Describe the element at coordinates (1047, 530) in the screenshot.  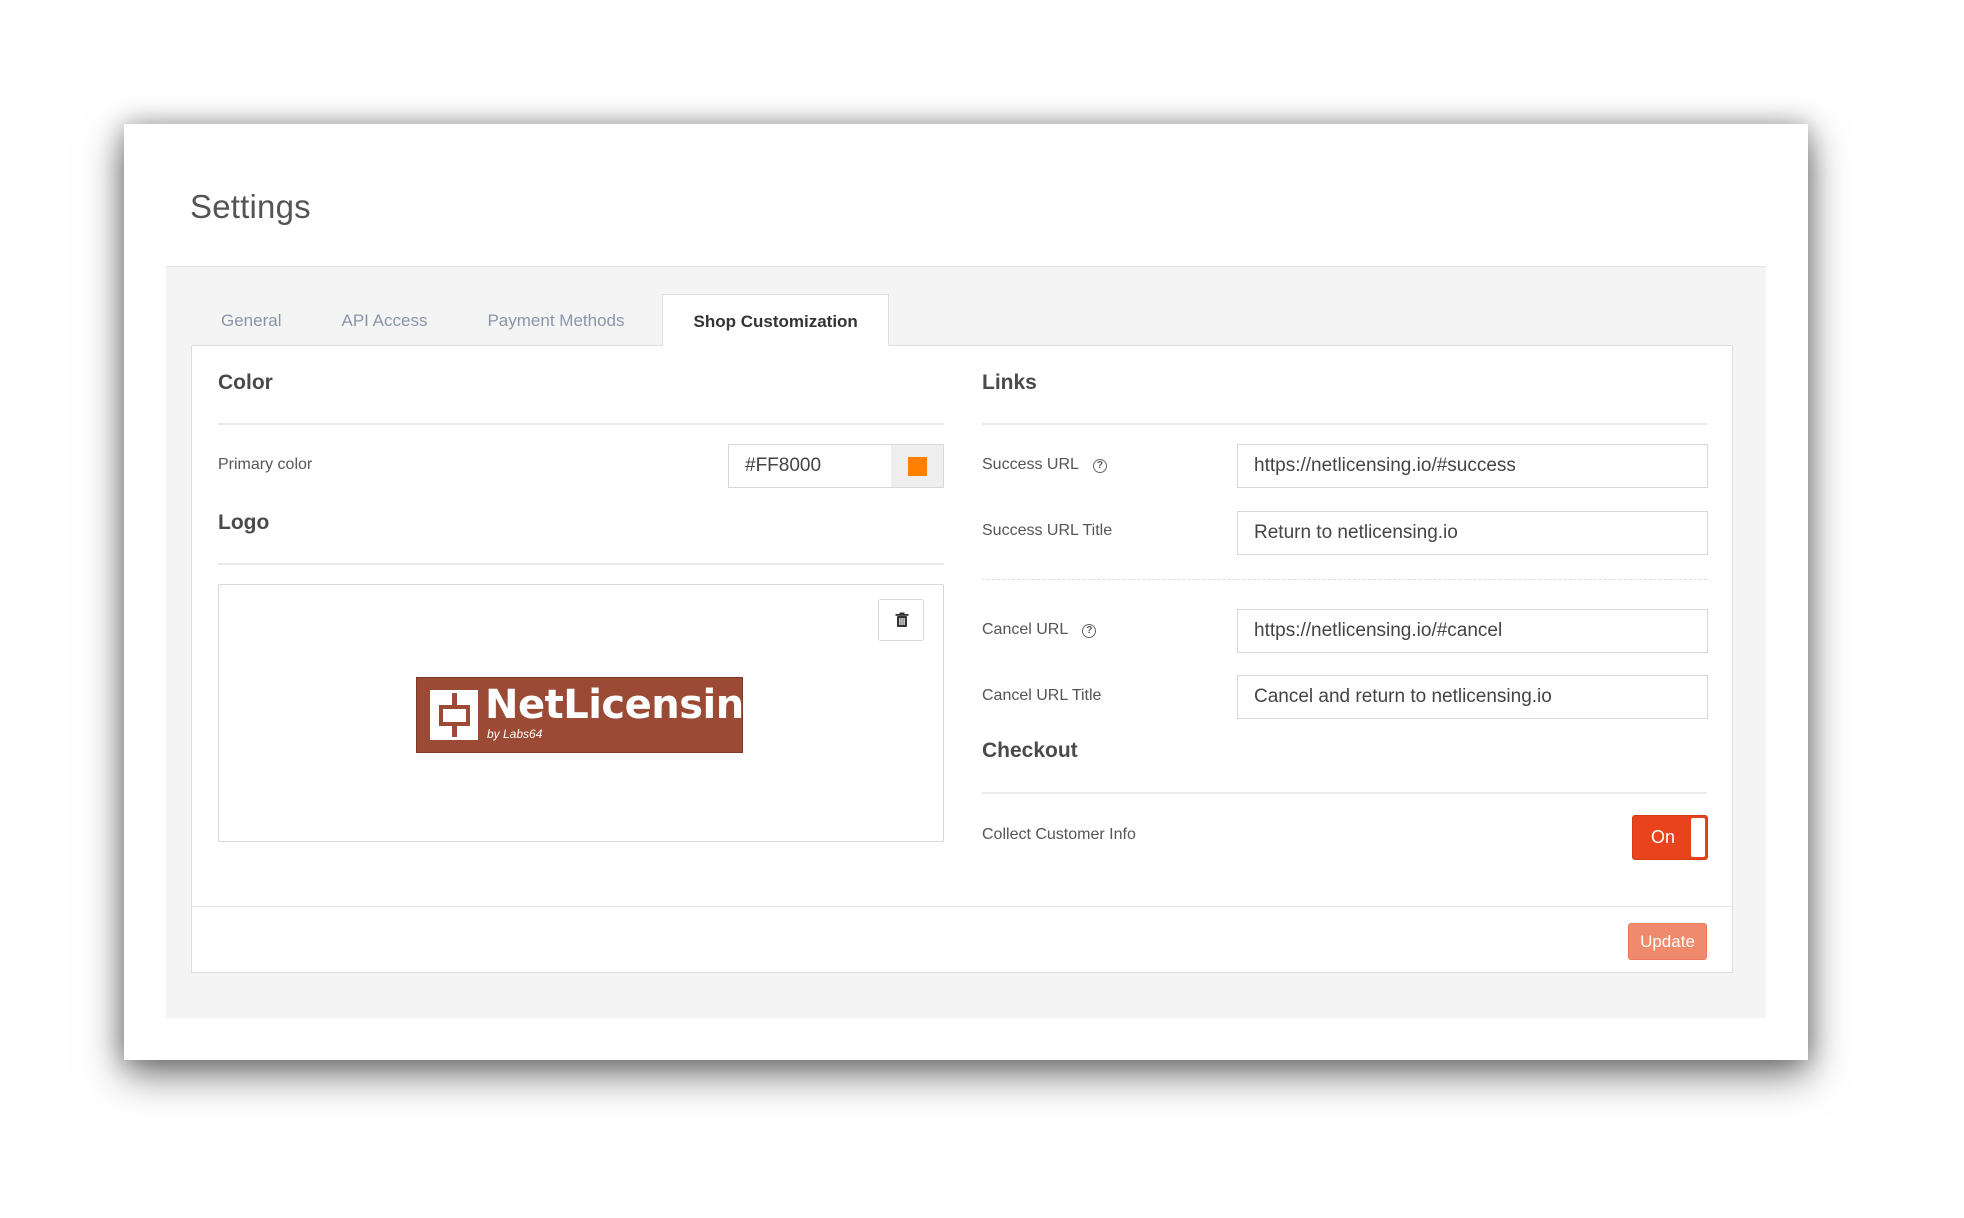
I see `success-url-title-label: Success URL Title` at that location.